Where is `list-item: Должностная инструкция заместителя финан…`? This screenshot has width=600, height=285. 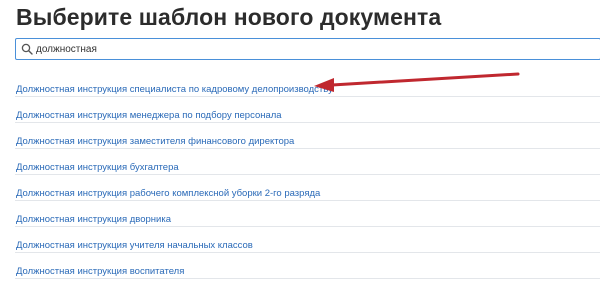
list-item: Должностная инструкция заместителя финан… is located at coordinates (307, 136).